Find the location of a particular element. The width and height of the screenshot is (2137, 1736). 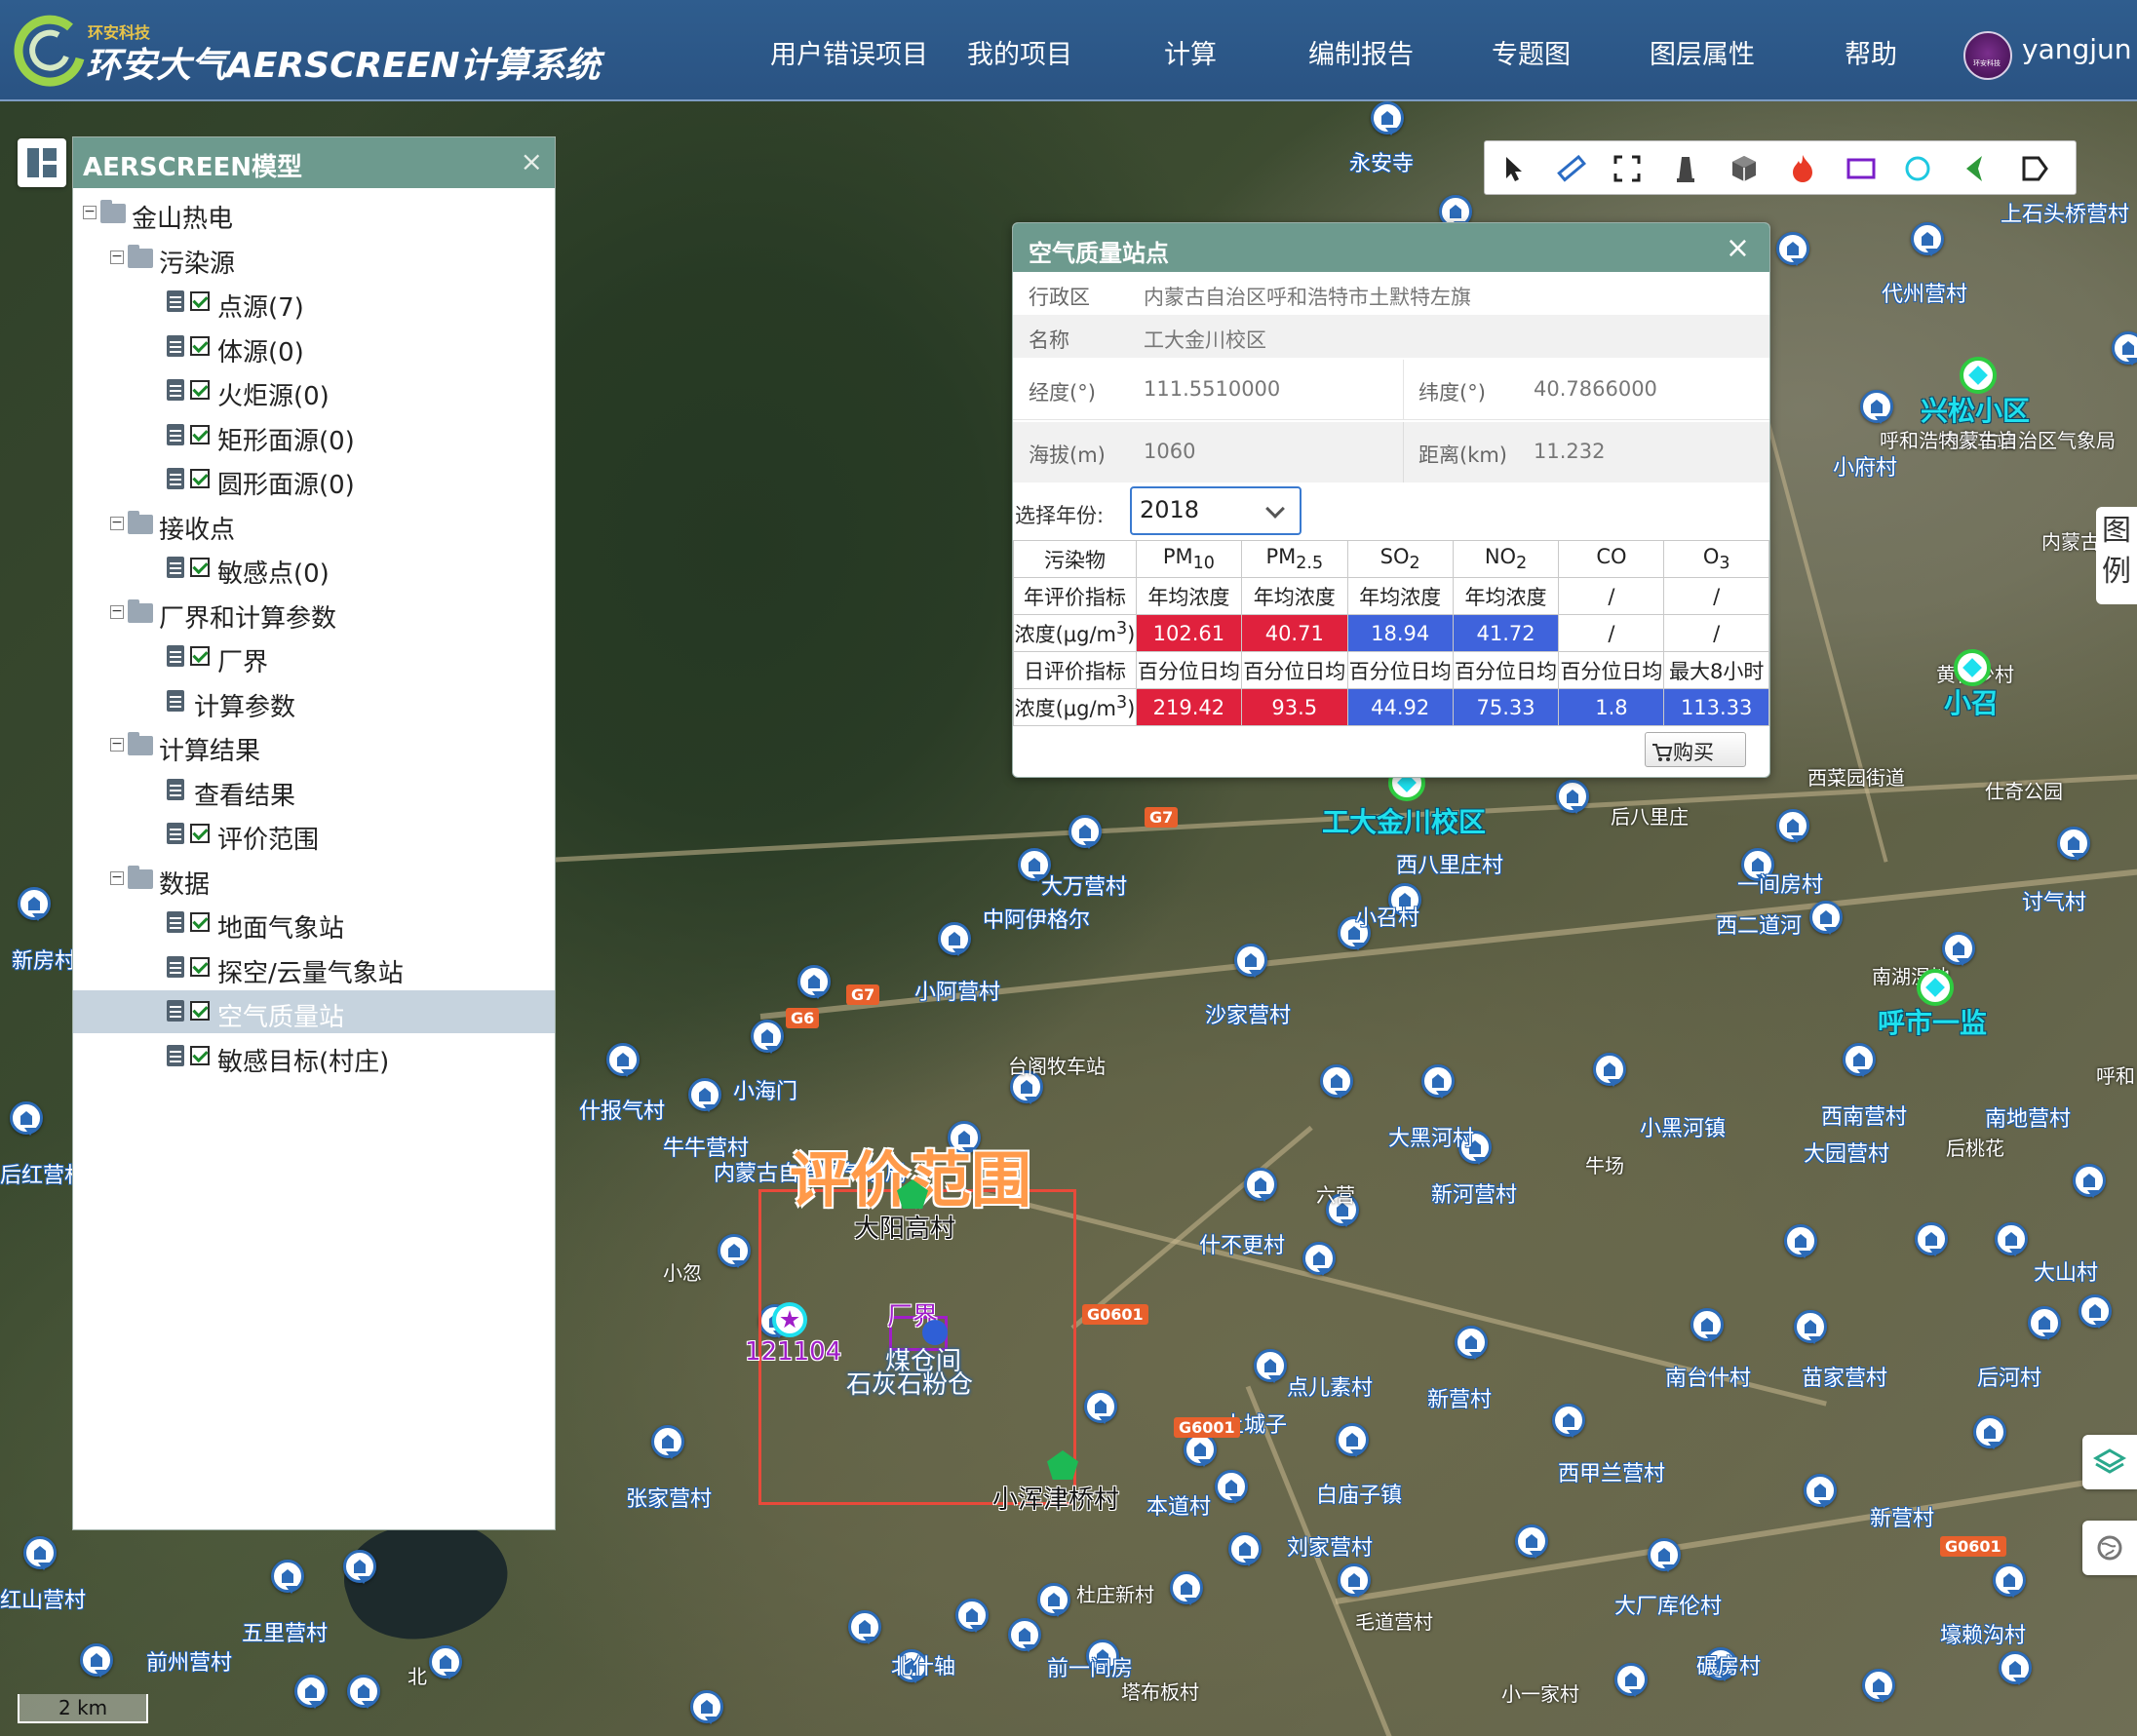

tree-folder: − 接收点 is located at coordinates (314, 524).